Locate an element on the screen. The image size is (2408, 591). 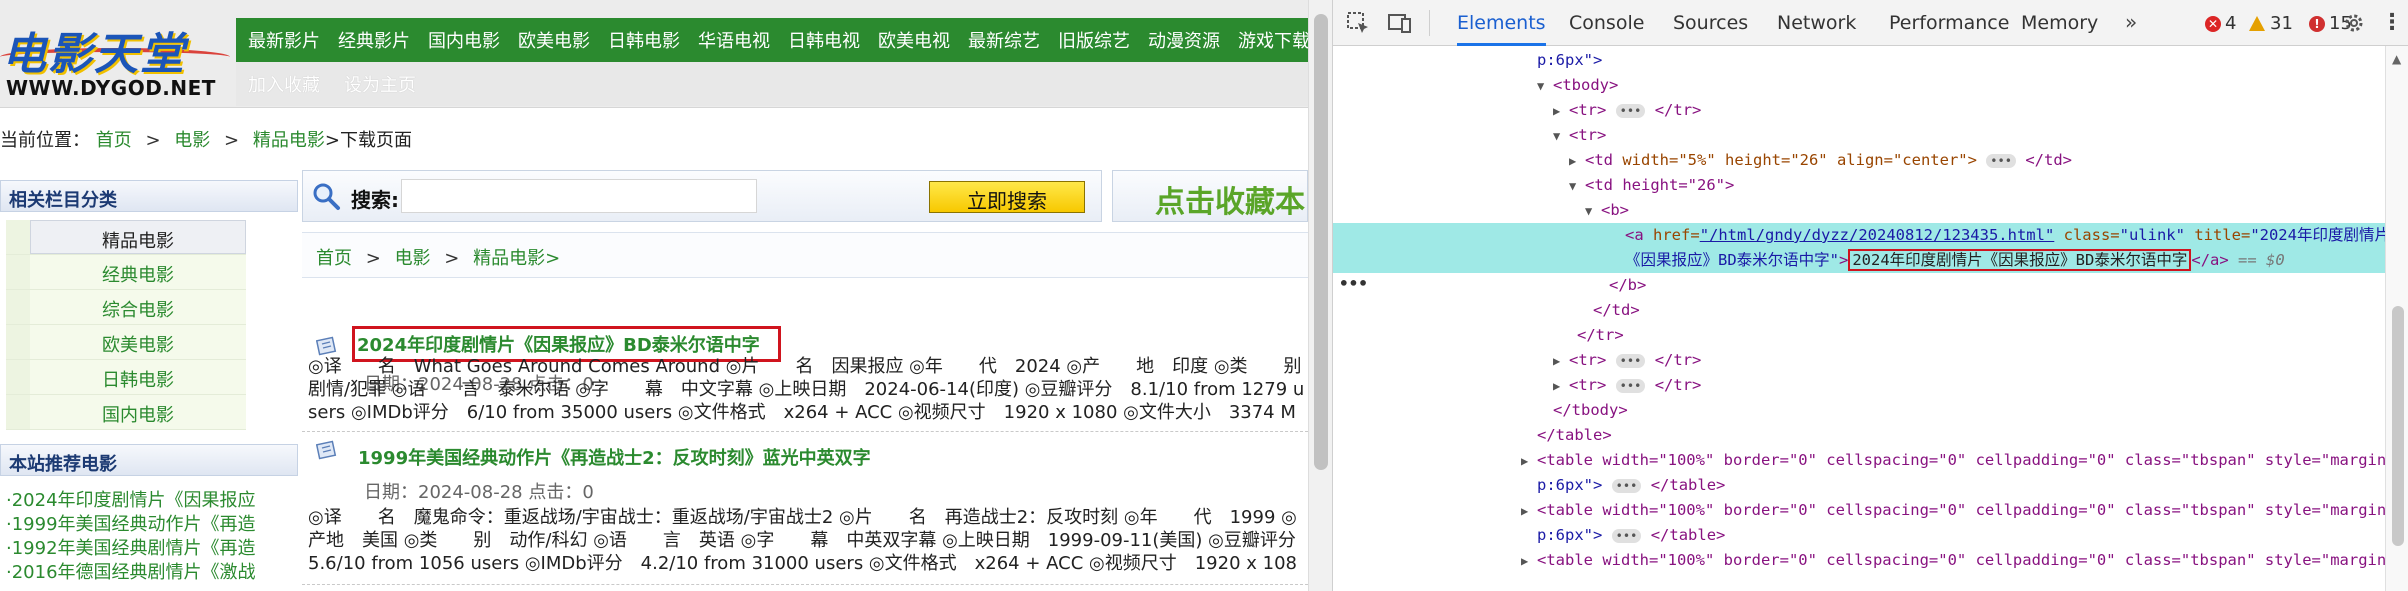
category-label: 欧美电影 is located at coordinates (138, 342).